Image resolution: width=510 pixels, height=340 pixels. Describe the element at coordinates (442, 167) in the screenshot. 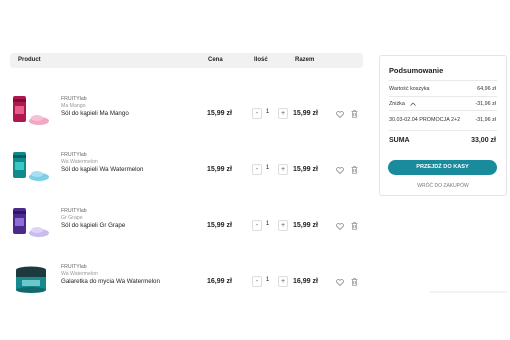

I see `checkout-button: PRZEJDŹ DO KASY` at that location.